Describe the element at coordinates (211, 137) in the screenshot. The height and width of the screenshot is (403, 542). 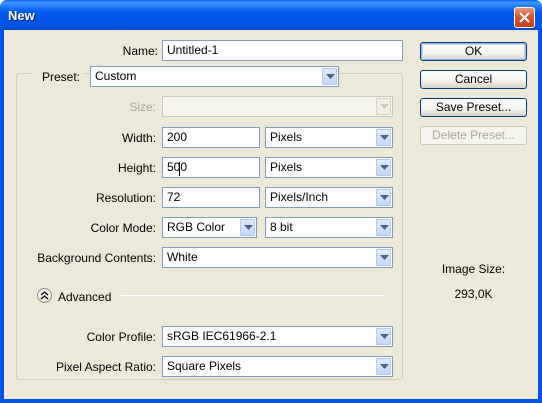
I see `width-input: 200` at that location.